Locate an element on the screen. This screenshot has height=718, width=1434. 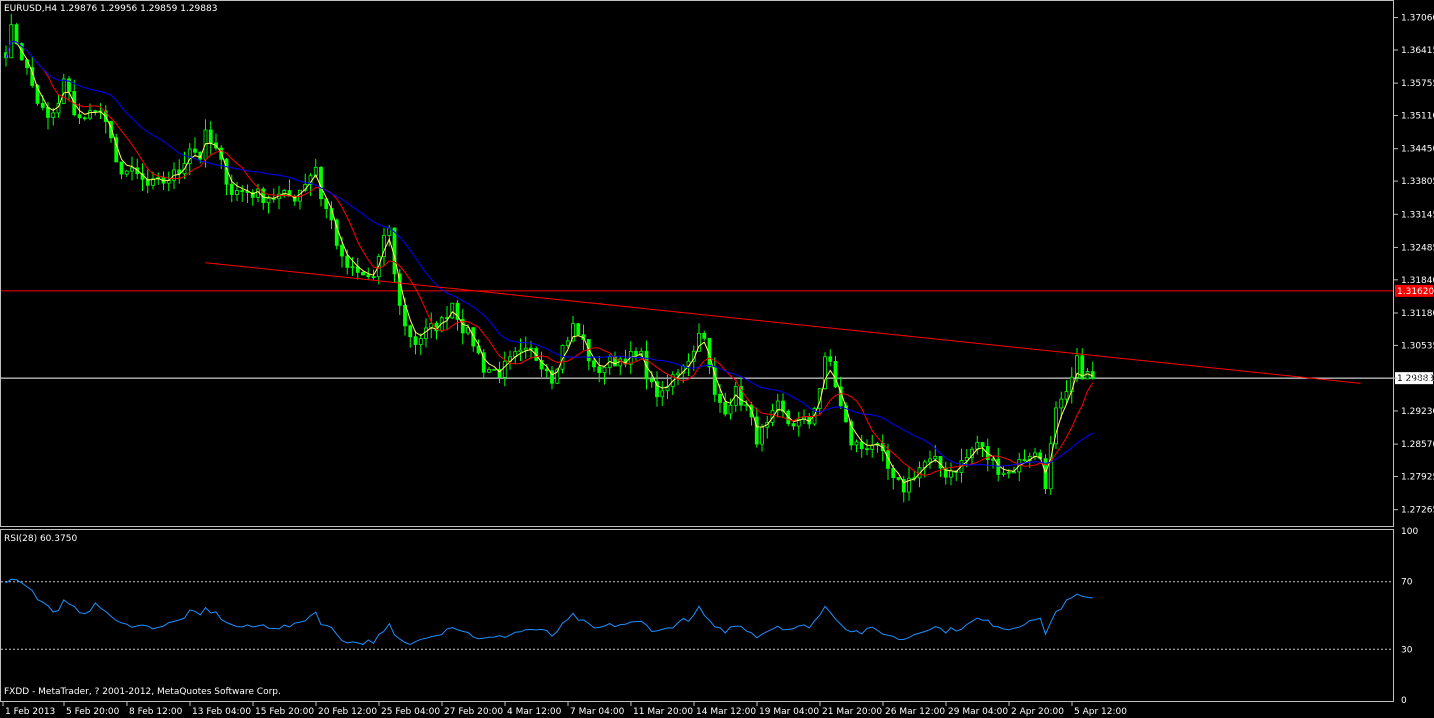
time-tick-label: 4 Mar 12:00 is located at coordinates (534, 712).